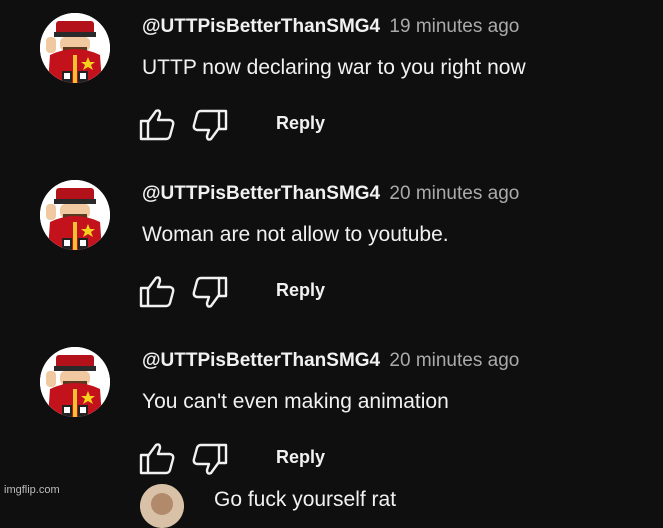  What do you see at coordinates (32, 490) in the screenshot?
I see `watermark: imgflip.com` at bounding box center [32, 490].